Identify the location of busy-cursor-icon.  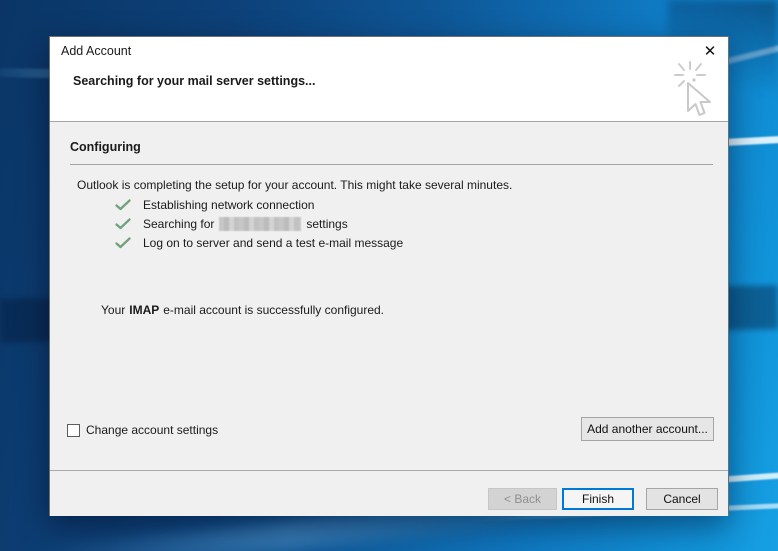
(692, 92).